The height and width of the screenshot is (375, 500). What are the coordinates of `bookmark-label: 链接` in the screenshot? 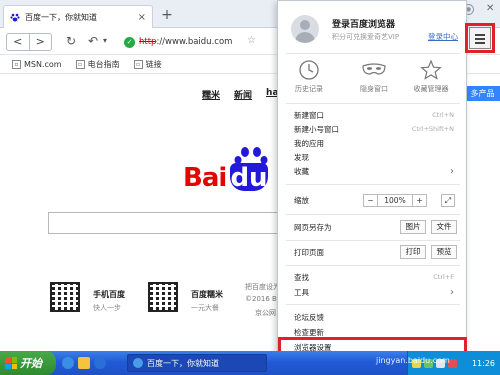 It's located at (153, 64).